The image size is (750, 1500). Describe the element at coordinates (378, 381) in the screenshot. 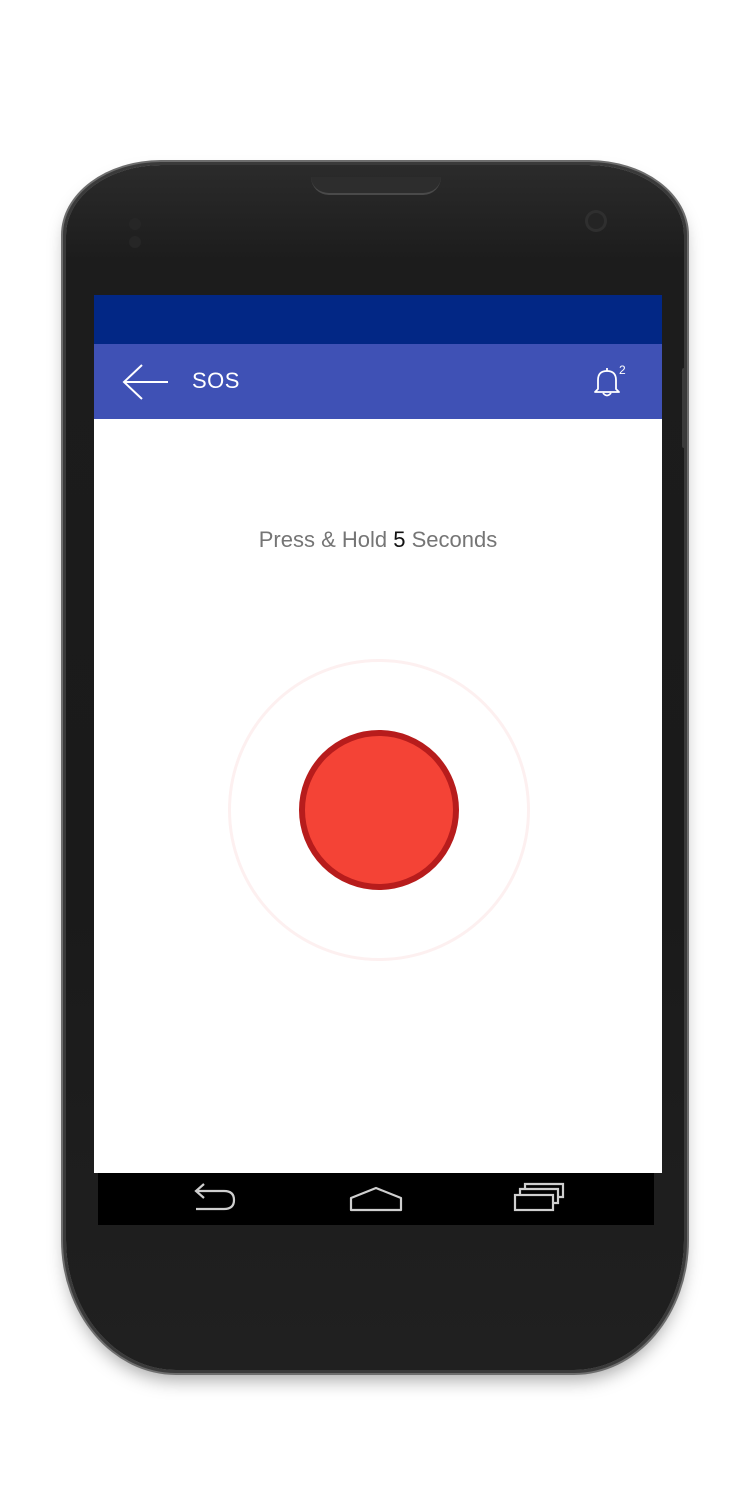

I see `app-bar: SOS 2` at that location.